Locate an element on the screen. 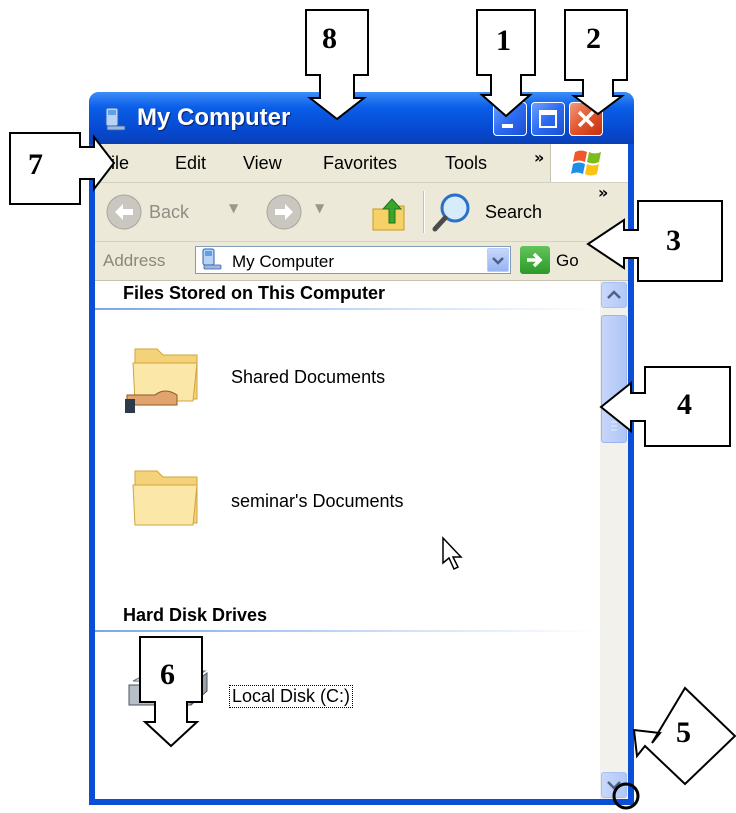 The width and height of the screenshot is (736, 813). scroll-up-button is located at coordinates (614, 295).